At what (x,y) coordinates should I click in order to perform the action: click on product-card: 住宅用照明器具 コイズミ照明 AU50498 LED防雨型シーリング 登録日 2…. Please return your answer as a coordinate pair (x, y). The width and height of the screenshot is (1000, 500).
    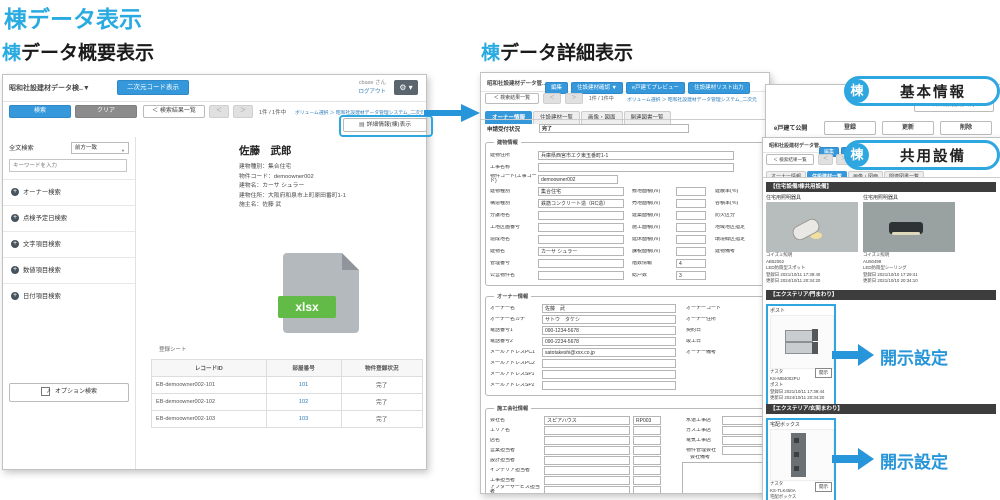
    Looking at the image, I should click on (909, 240).